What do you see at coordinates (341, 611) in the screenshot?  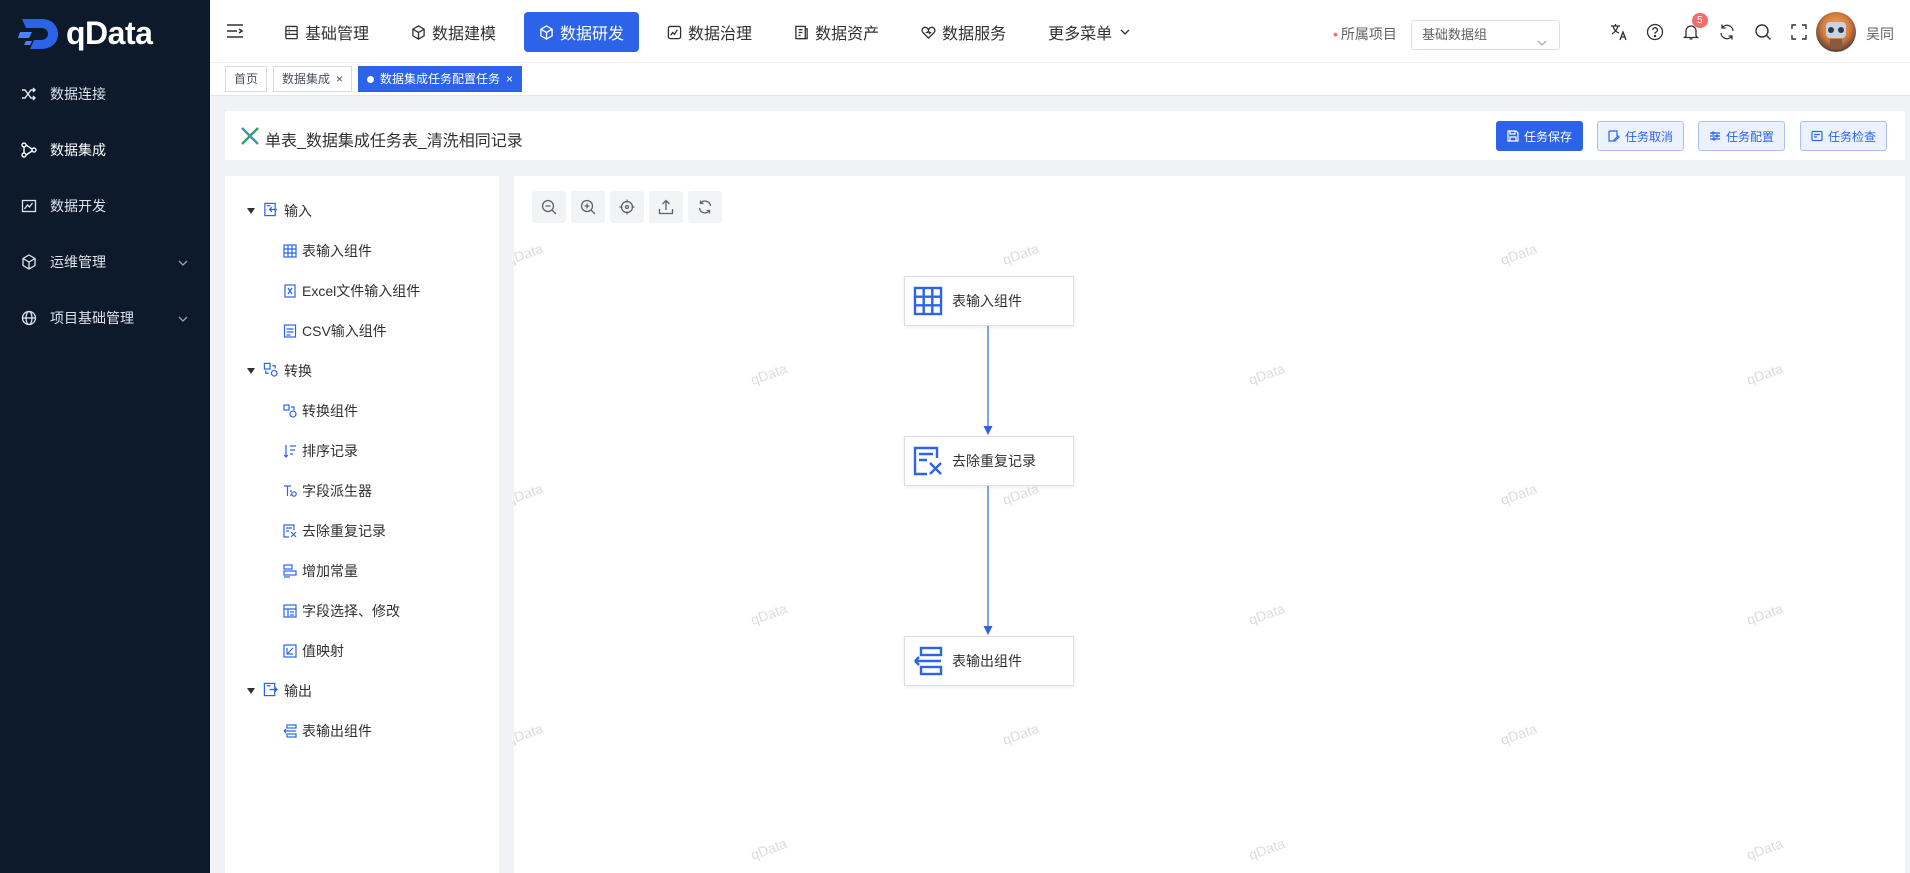 I see `component-field-select-modify: 字段选择、修改` at bounding box center [341, 611].